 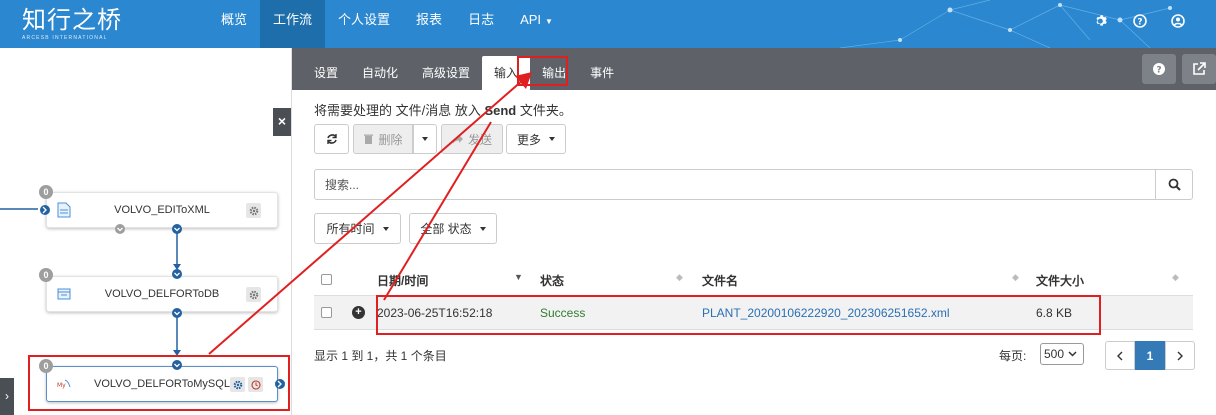 I want to click on nav-item-profile: 个人设置, so click(x=364, y=24).